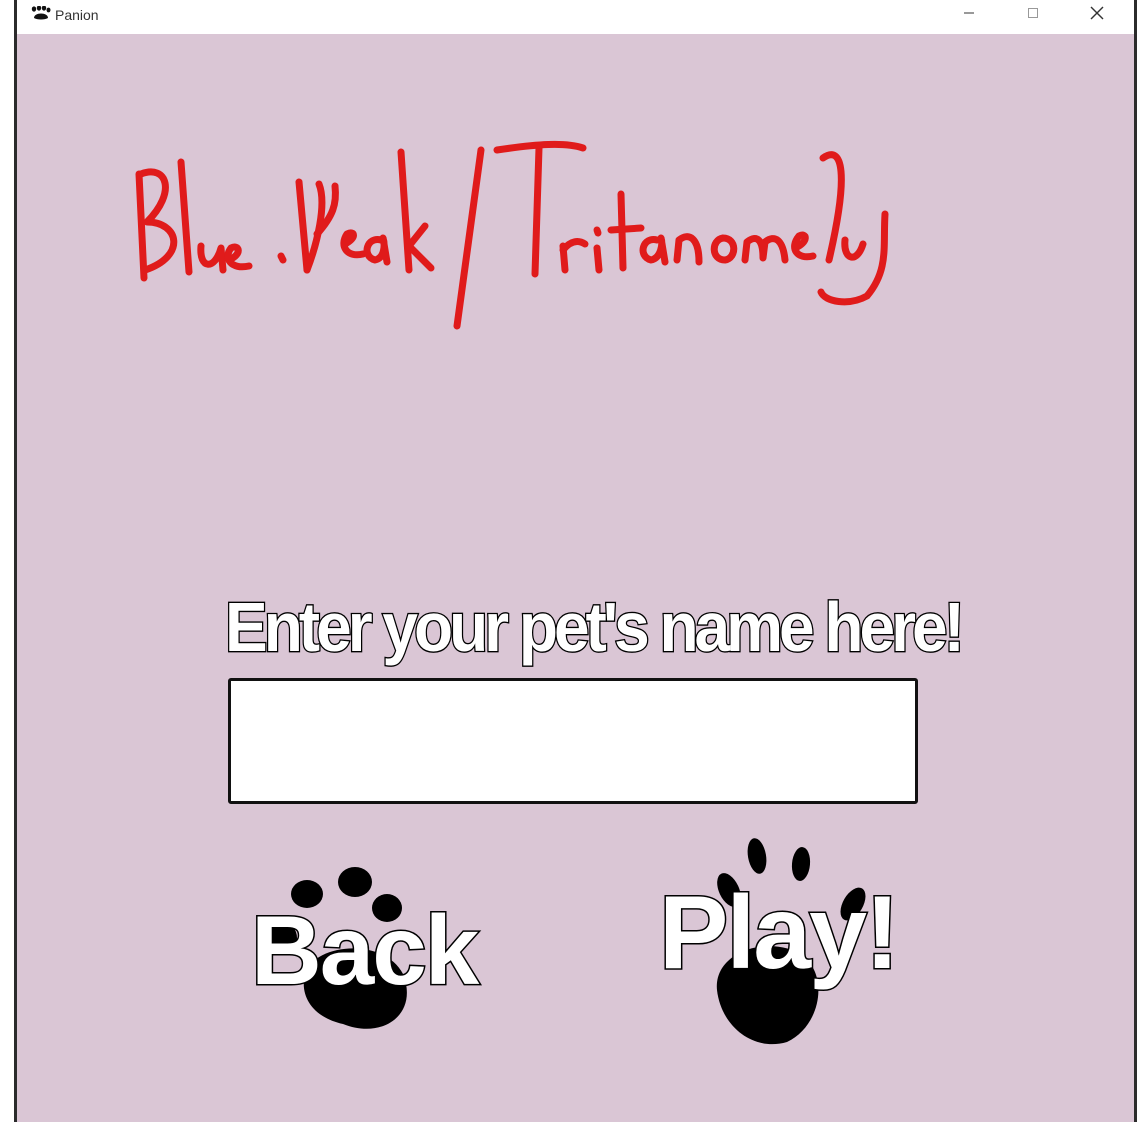 The width and height of the screenshot is (1138, 1122). I want to click on minimize-icon, so click(969, 15).